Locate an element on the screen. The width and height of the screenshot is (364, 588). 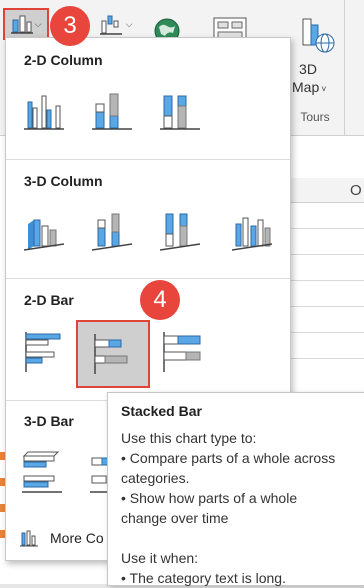
section-title-2d-column: 2-D Column is located at coordinates (63, 60).